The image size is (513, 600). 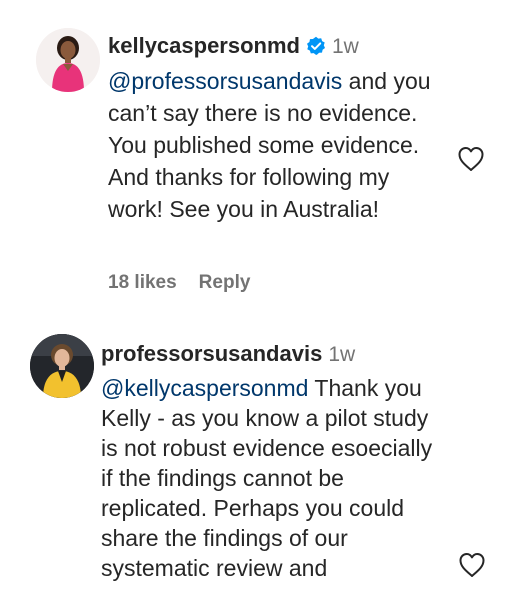 What do you see at coordinates (225, 282) in the screenshot?
I see `reply-button: Reply` at bounding box center [225, 282].